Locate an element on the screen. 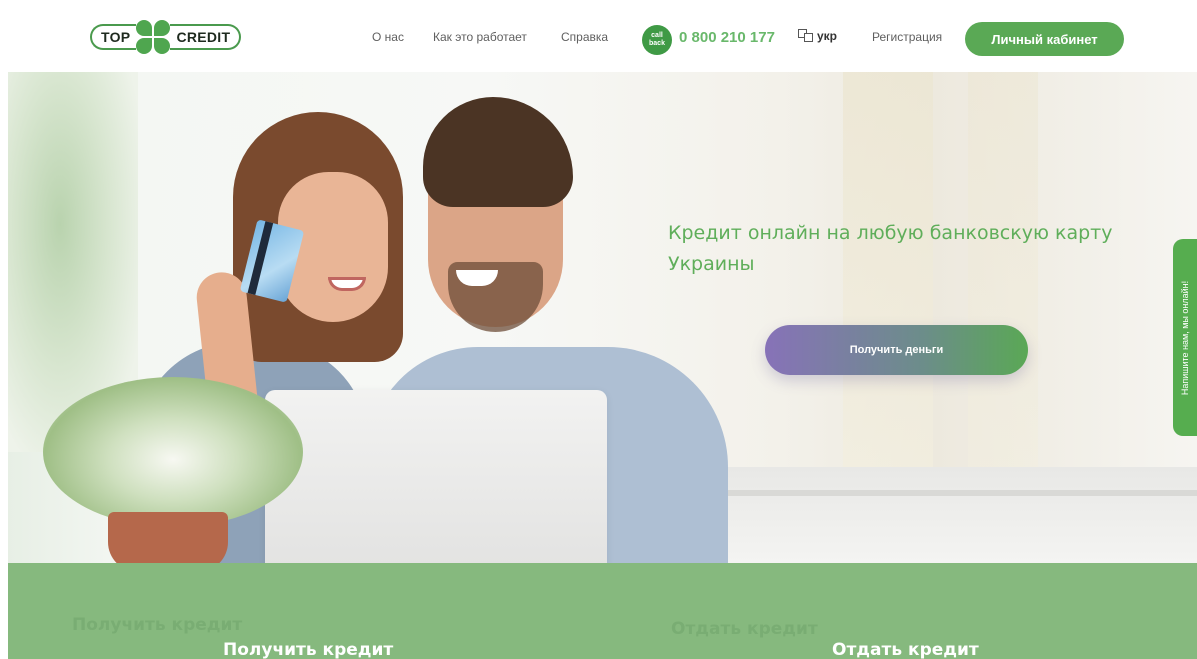 Image resolution: width=1197 pixels, height=659 pixels. chat-widget-tab: Напишите нам, мы онлайн! is located at coordinates (1185, 337).